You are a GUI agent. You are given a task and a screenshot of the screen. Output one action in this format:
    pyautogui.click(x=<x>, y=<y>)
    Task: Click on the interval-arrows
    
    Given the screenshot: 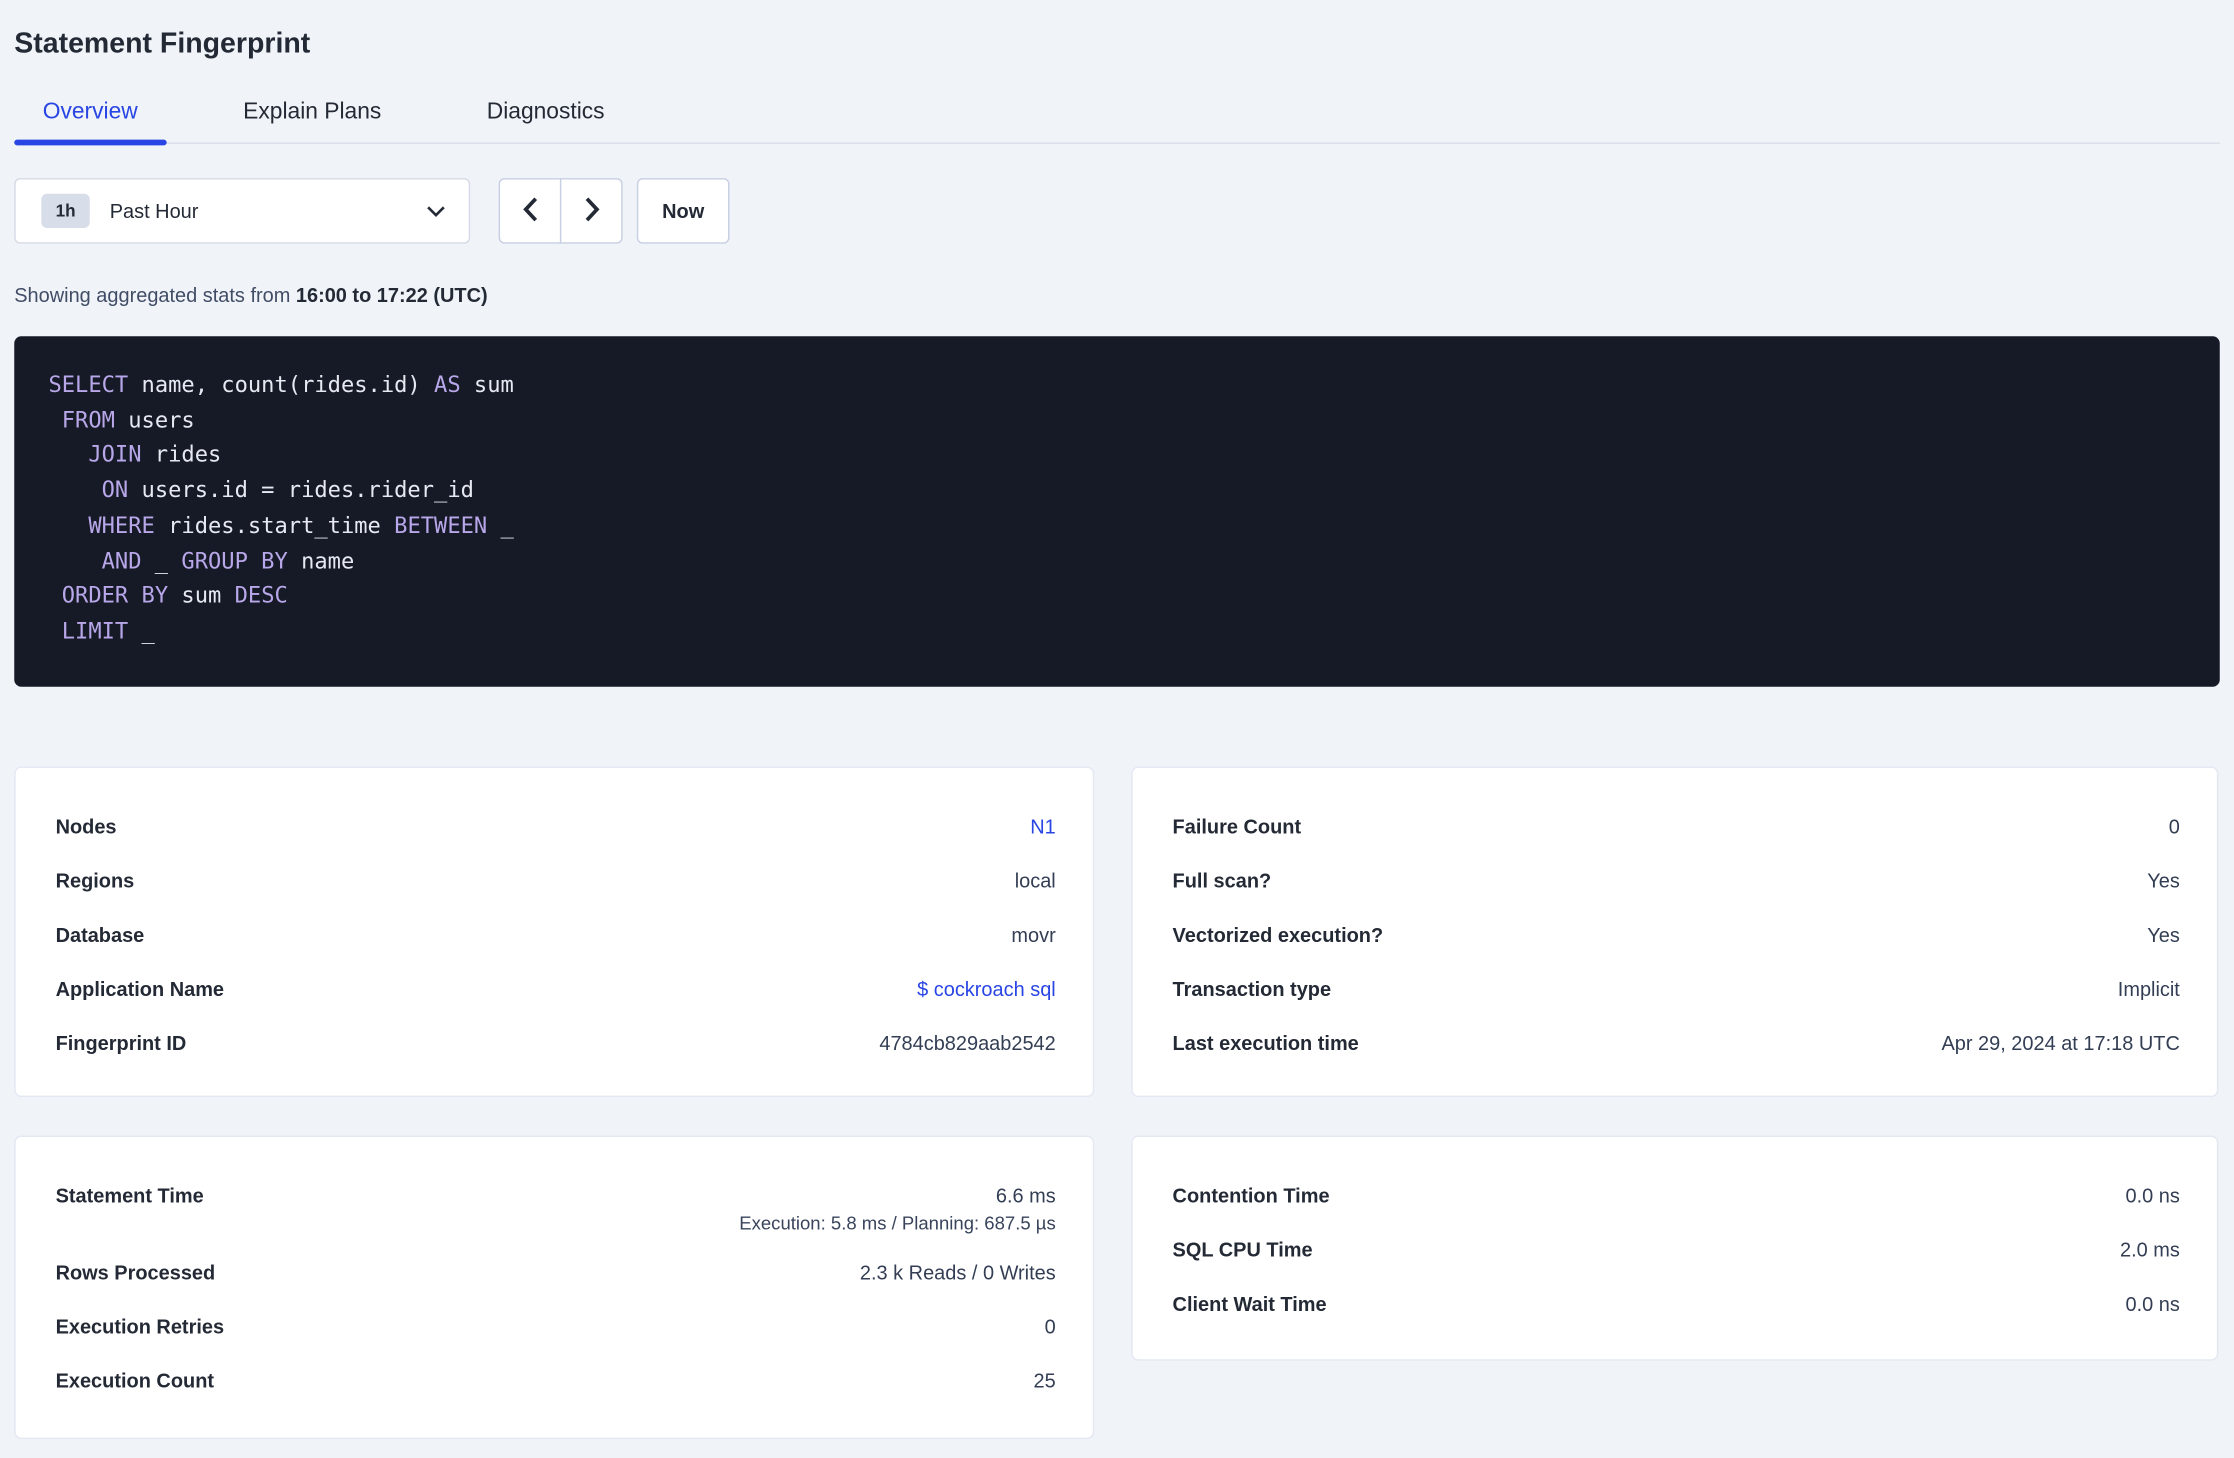 What is the action you would take?
    pyautogui.click(x=560, y=211)
    